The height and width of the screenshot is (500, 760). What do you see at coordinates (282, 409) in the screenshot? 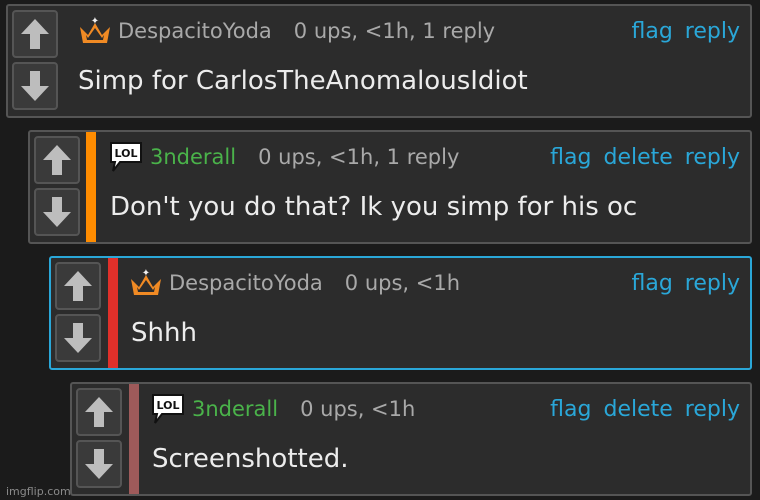
I see `comment-header: LOL 3nderall 0 ups, <1h` at bounding box center [282, 409].